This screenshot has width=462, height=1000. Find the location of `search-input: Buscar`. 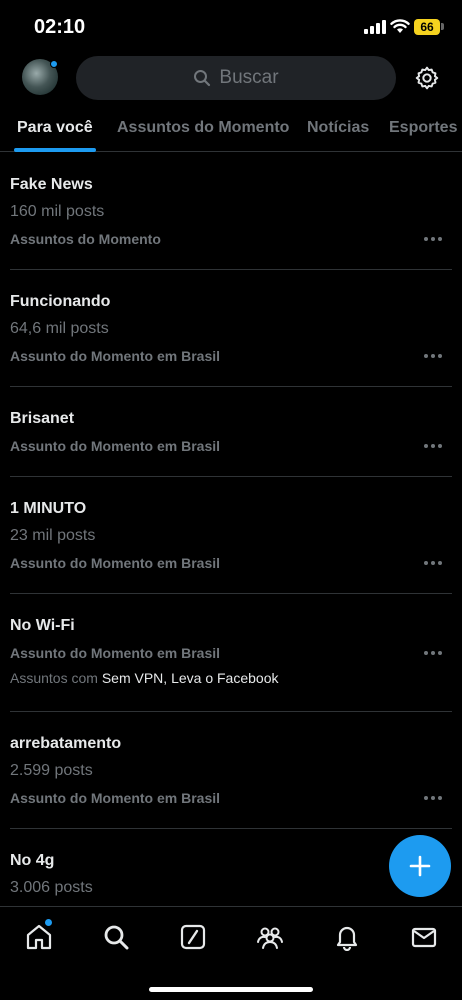

search-input: Buscar is located at coordinates (236, 78).